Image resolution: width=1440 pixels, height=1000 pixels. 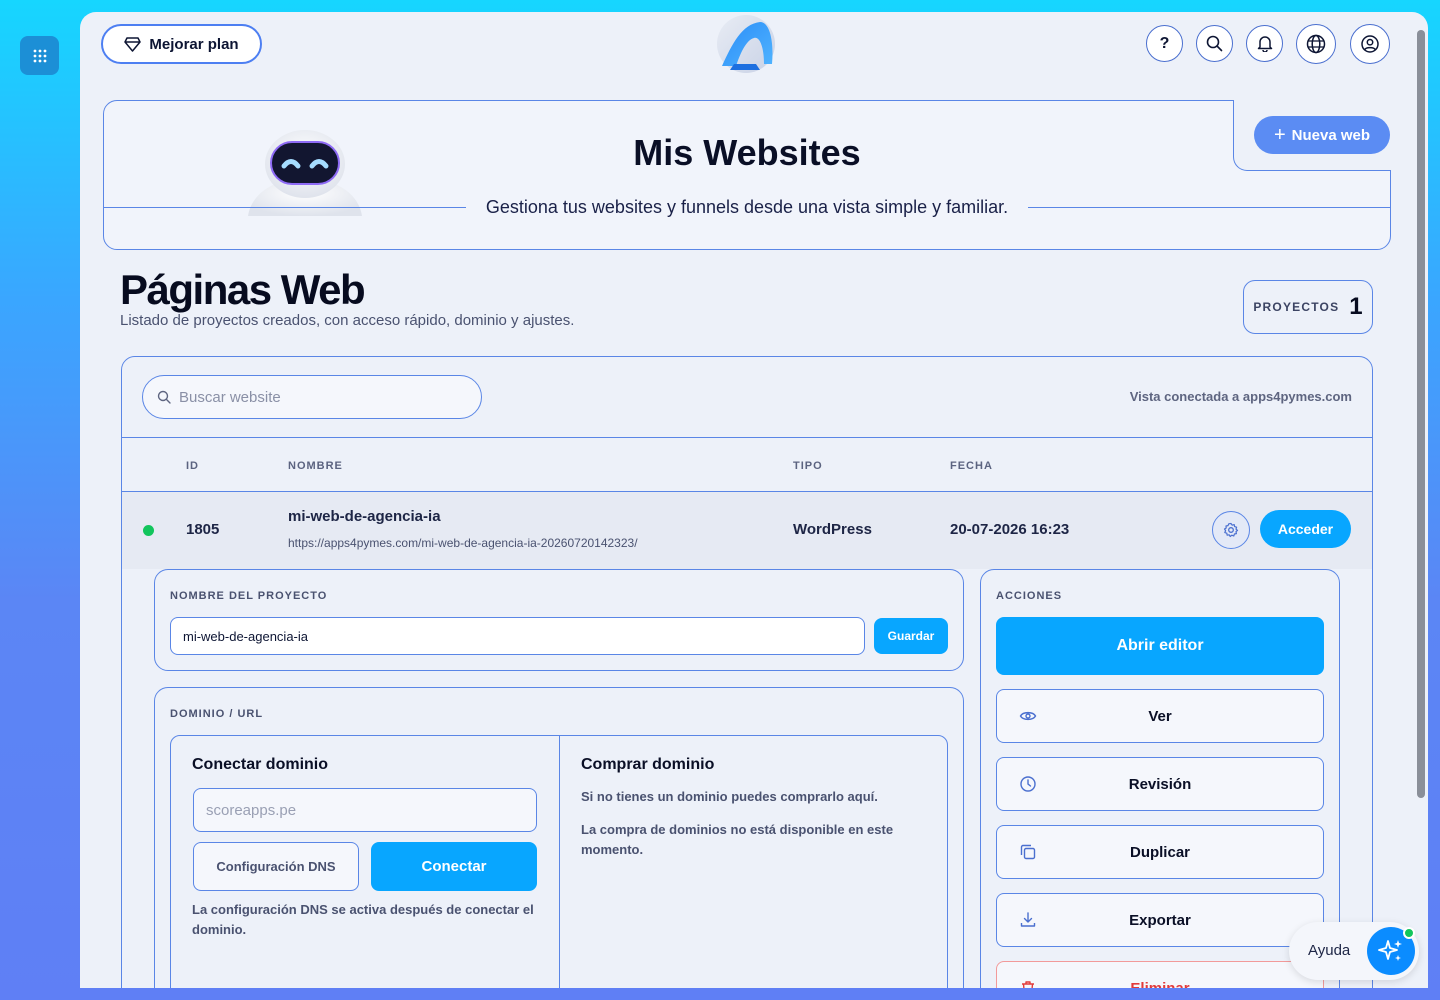 What do you see at coordinates (1331, 135) in the screenshot?
I see `new-website-label: Nueva web` at bounding box center [1331, 135].